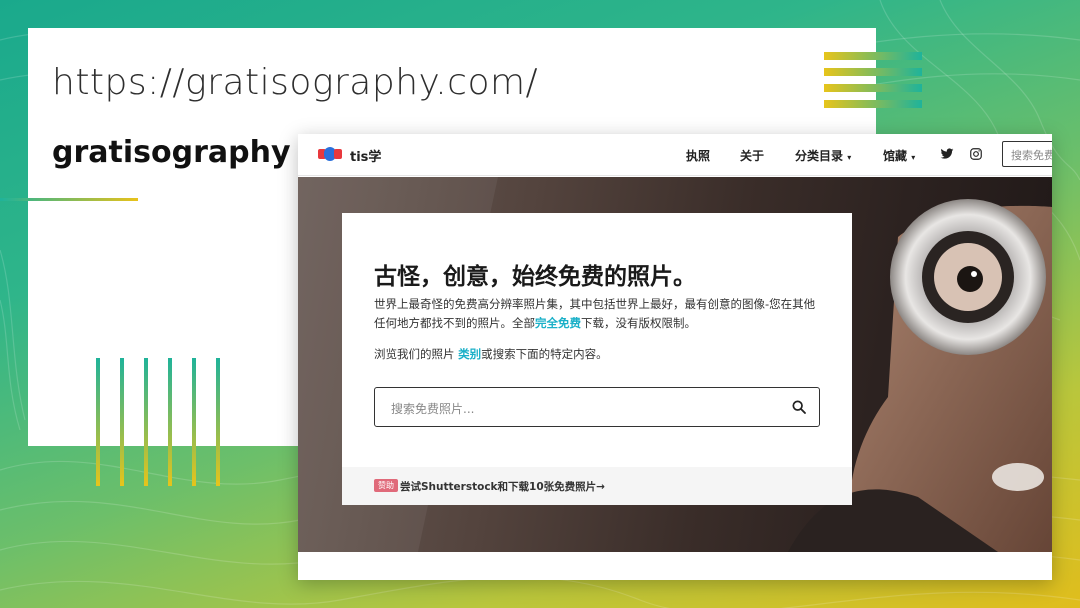 This screenshot has width=1080, height=608. I want to click on nav-item-about: 关于, so click(752, 155).